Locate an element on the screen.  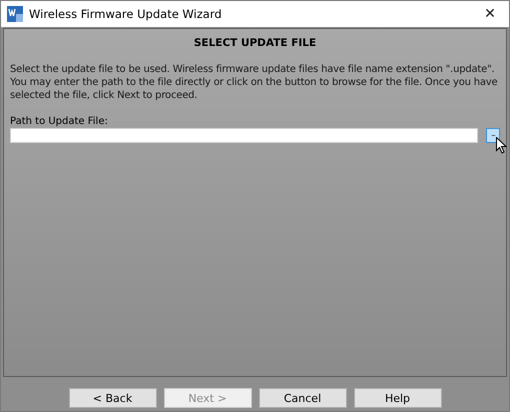
close-icon: ✕ is located at coordinates (490, 14).